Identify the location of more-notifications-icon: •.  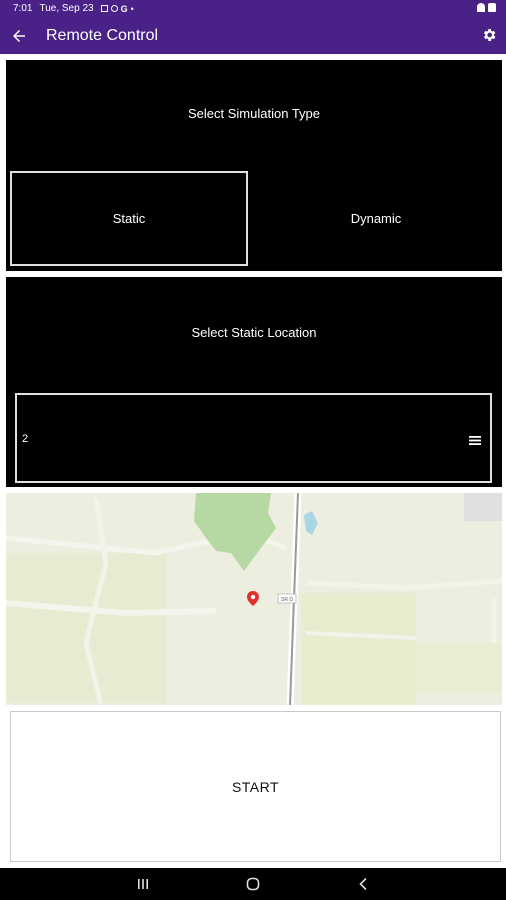
(132, 8).